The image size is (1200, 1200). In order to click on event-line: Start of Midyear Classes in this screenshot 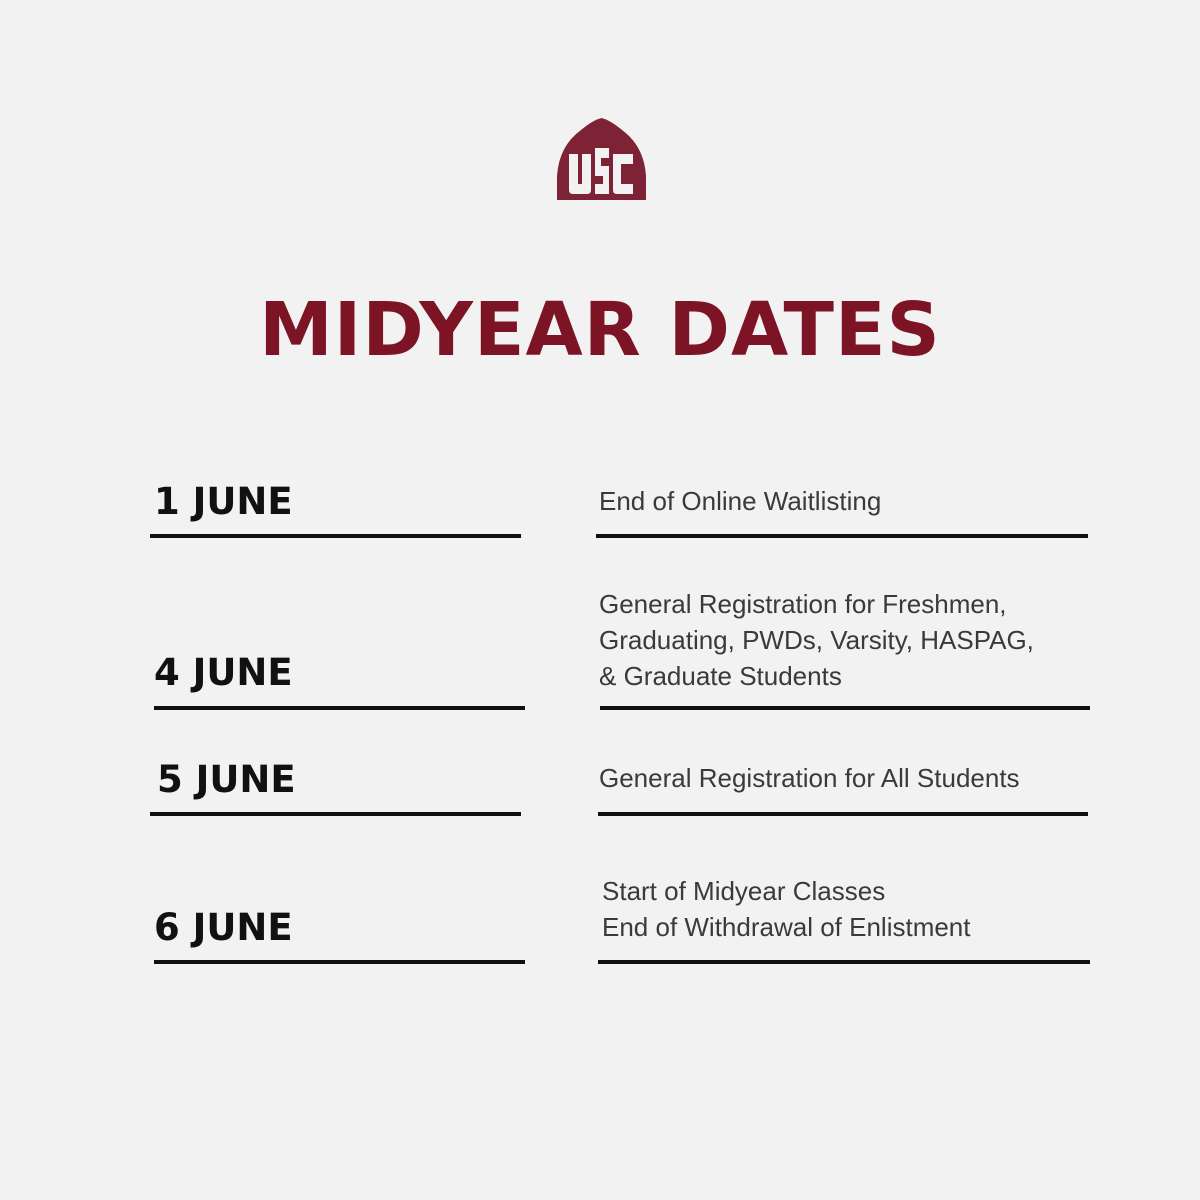, I will do `click(744, 891)`.